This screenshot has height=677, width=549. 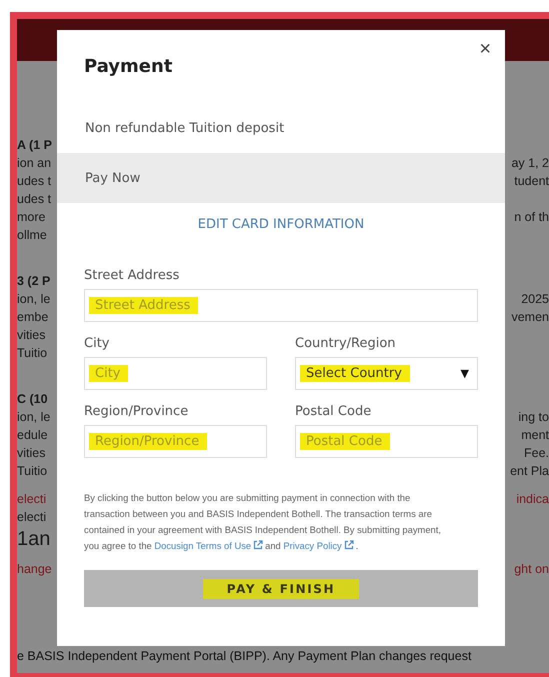 What do you see at coordinates (34, 164) in the screenshot?
I see `background-text: ion an` at bounding box center [34, 164].